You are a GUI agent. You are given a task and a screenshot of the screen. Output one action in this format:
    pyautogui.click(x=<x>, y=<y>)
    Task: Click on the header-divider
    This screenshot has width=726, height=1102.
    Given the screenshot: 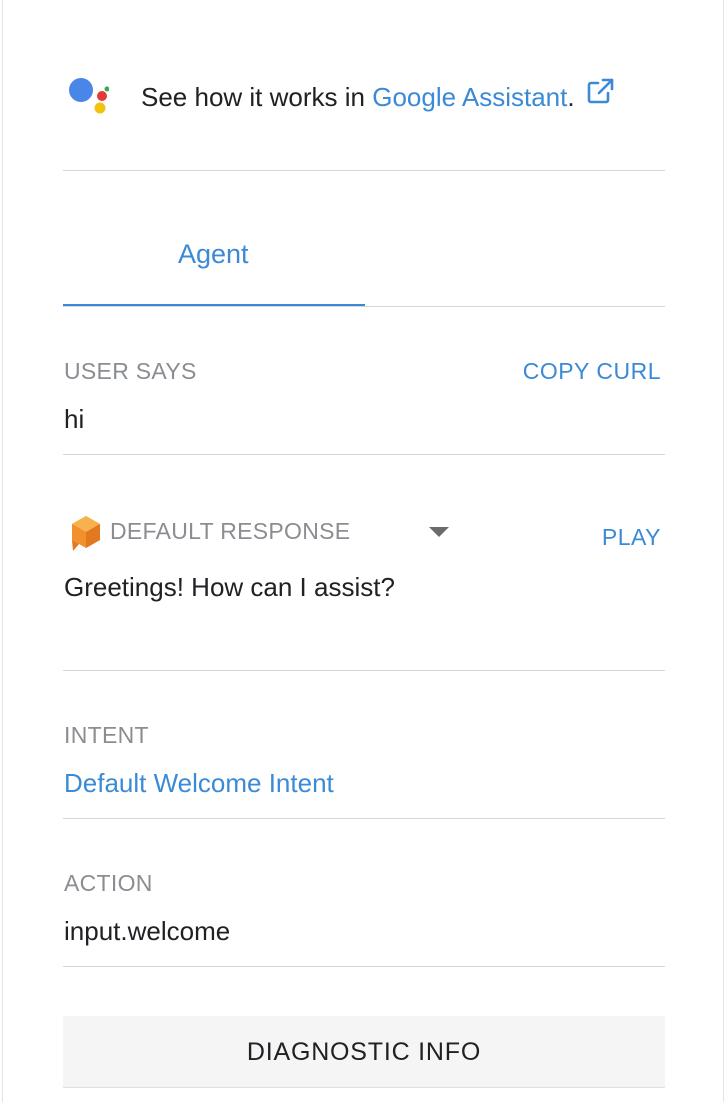 What is the action you would take?
    pyautogui.click(x=364, y=170)
    